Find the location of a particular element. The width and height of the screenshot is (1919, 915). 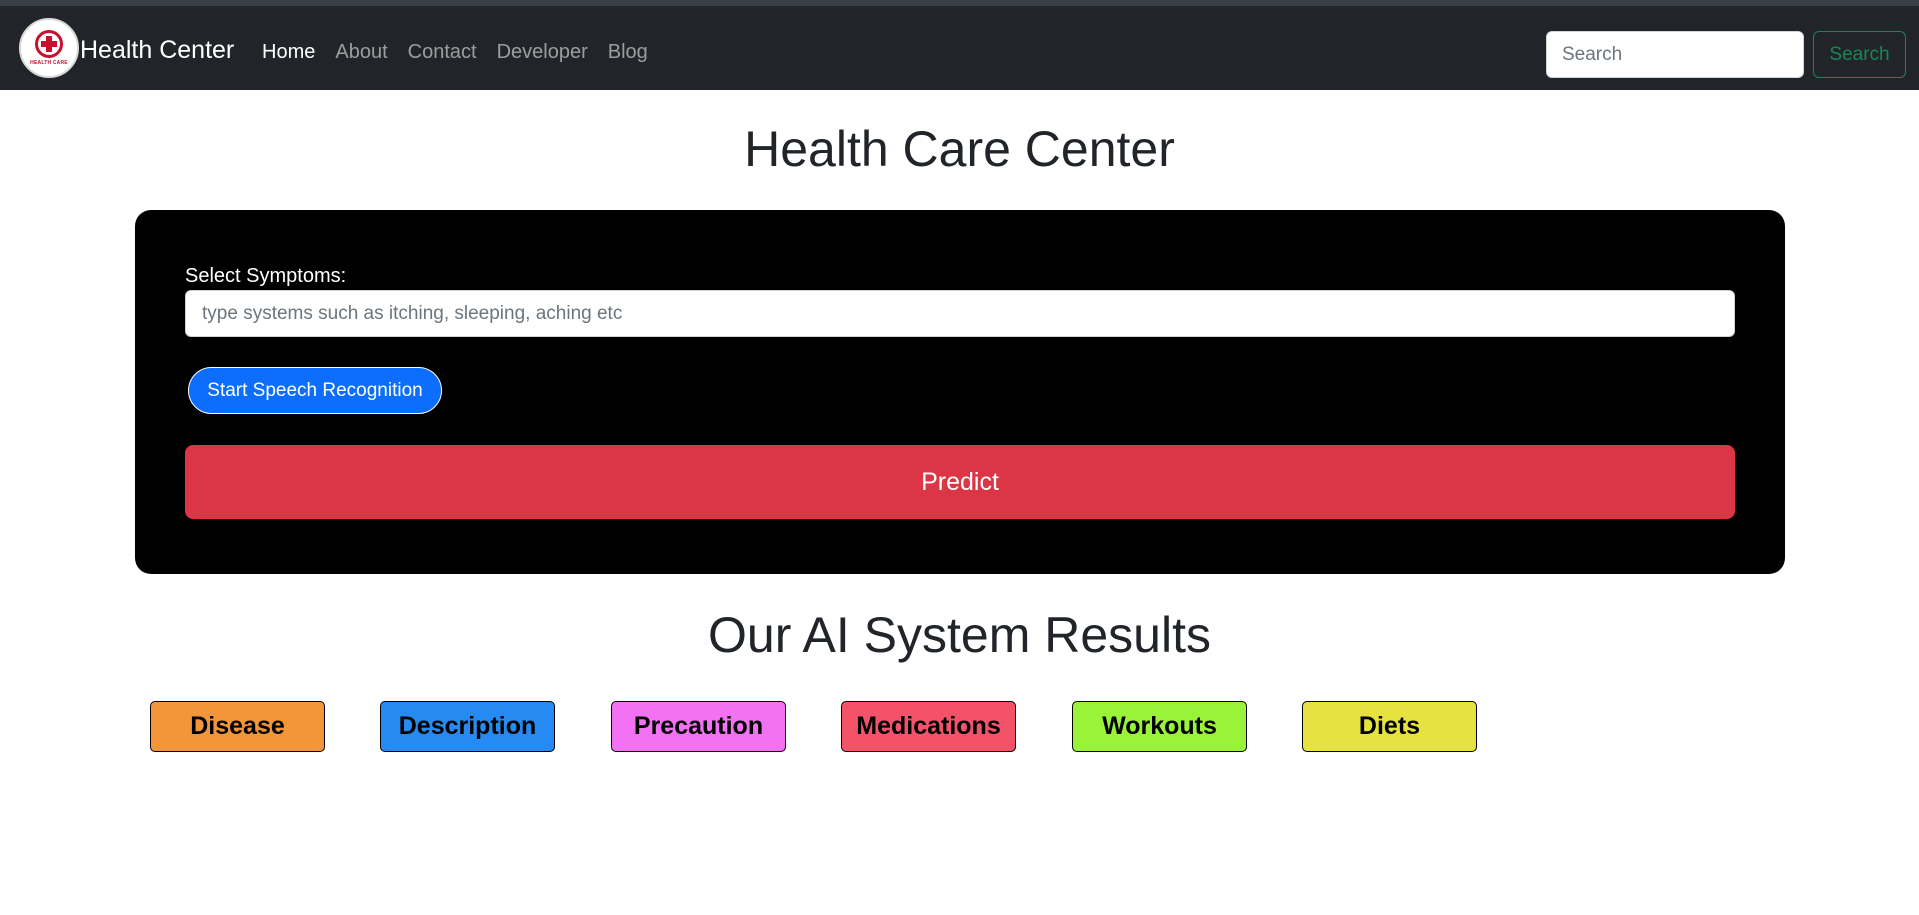

brand-logo: HEALTH CARE is located at coordinates (49, 48).